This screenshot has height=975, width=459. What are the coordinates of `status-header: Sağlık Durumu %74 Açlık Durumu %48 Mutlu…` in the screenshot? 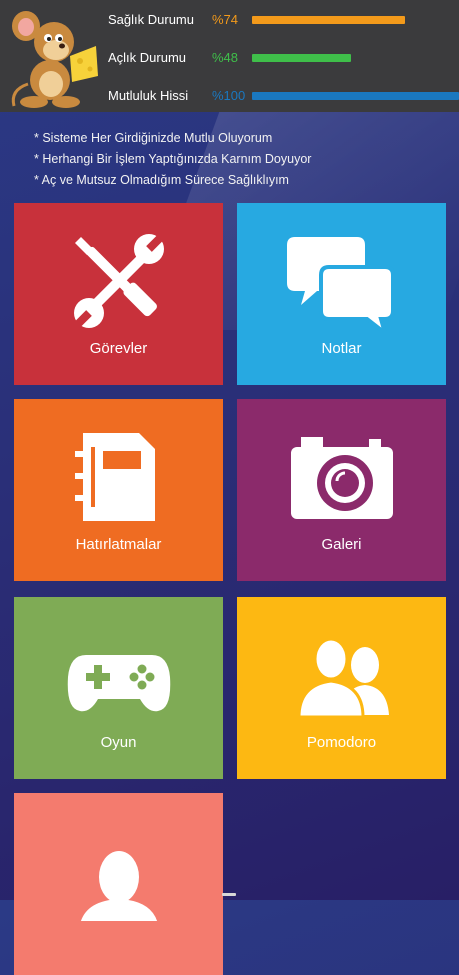 It's located at (229, 56).